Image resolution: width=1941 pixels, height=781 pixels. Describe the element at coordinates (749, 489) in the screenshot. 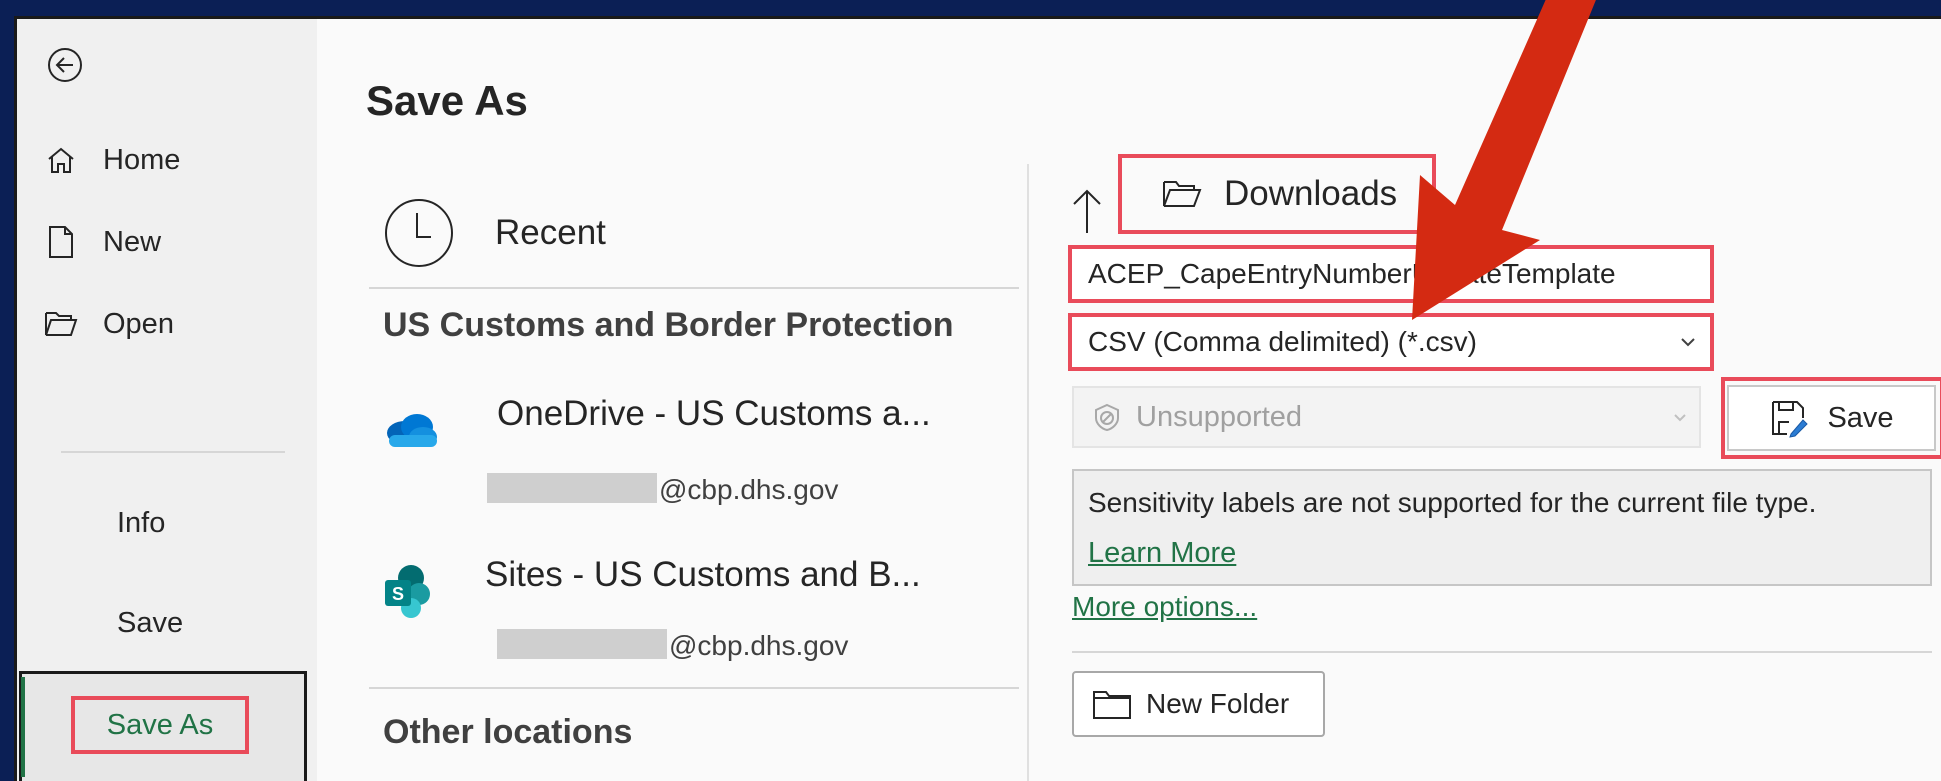

I see `onedrive-email: @cbp.dhs.gov` at that location.